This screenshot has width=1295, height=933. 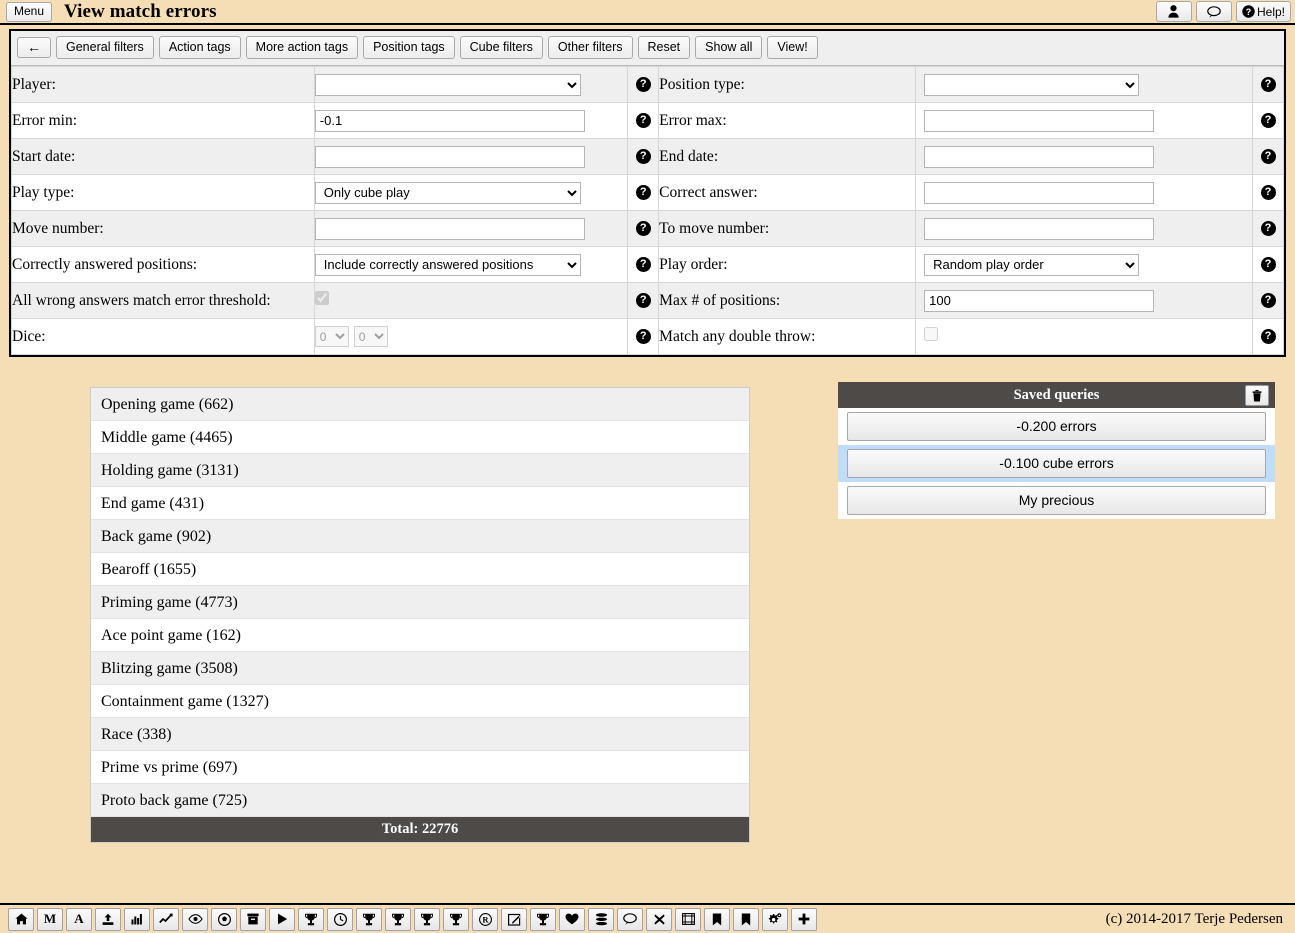 What do you see at coordinates (137, 919) in the screenshot?
I see `bar-chart-button` at bounding box center [137, 919].